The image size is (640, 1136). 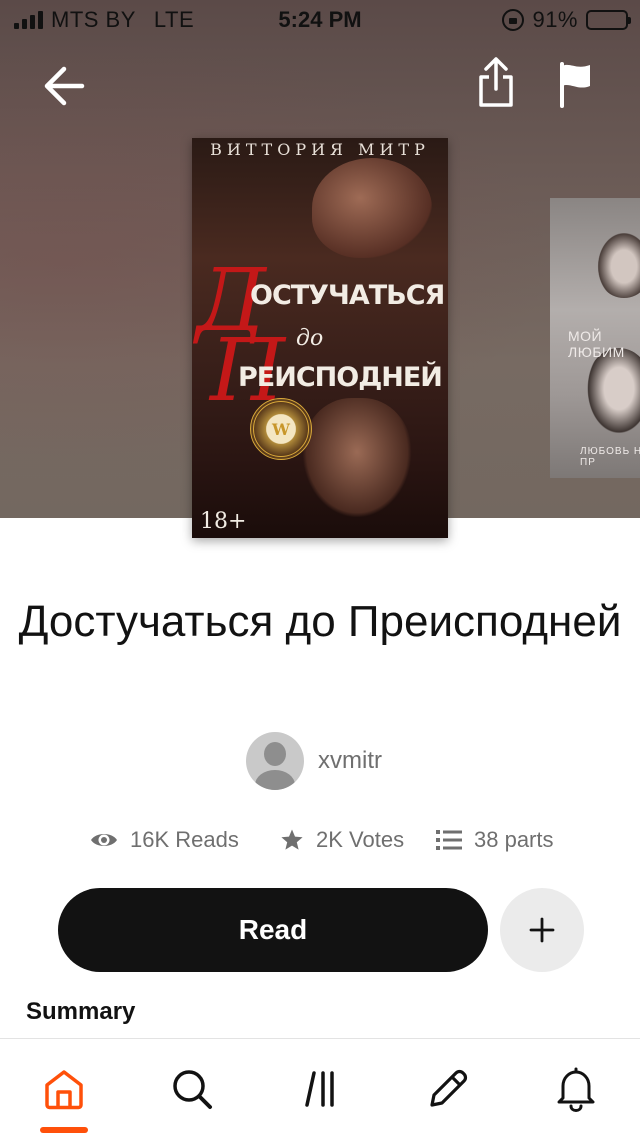 I want to click on side-cover-subtext: ЛЮБОВЬ НА ПР, so click(x=610, y=457).